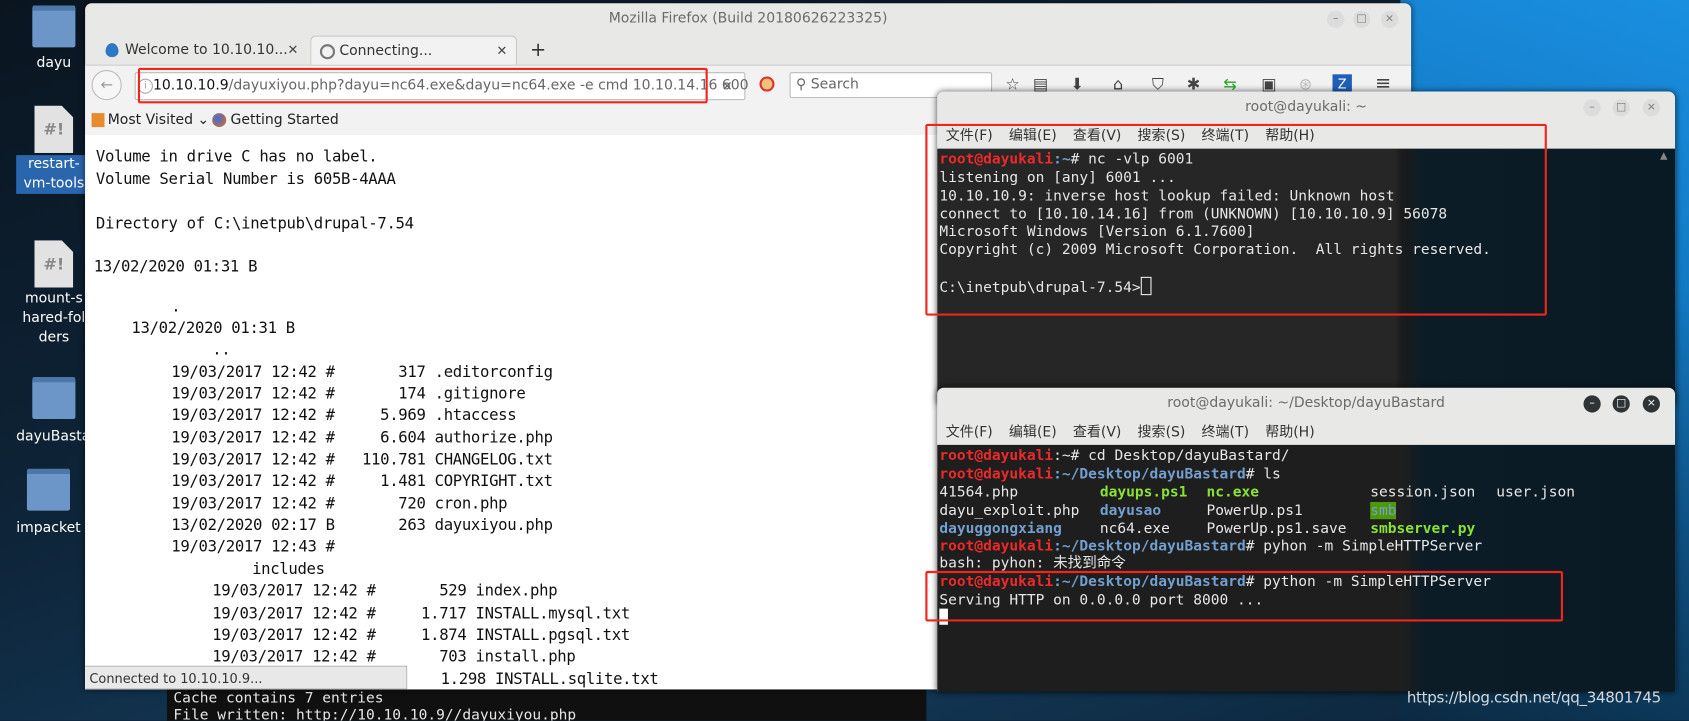 Image resolution: width=1689 pixels, height=721 pixels. Describe the element at coordinates (362, 526) in the screenshot. I see `content-line: 13/02/2020 02:17 B 263 dayuxiyou.php` at that location.